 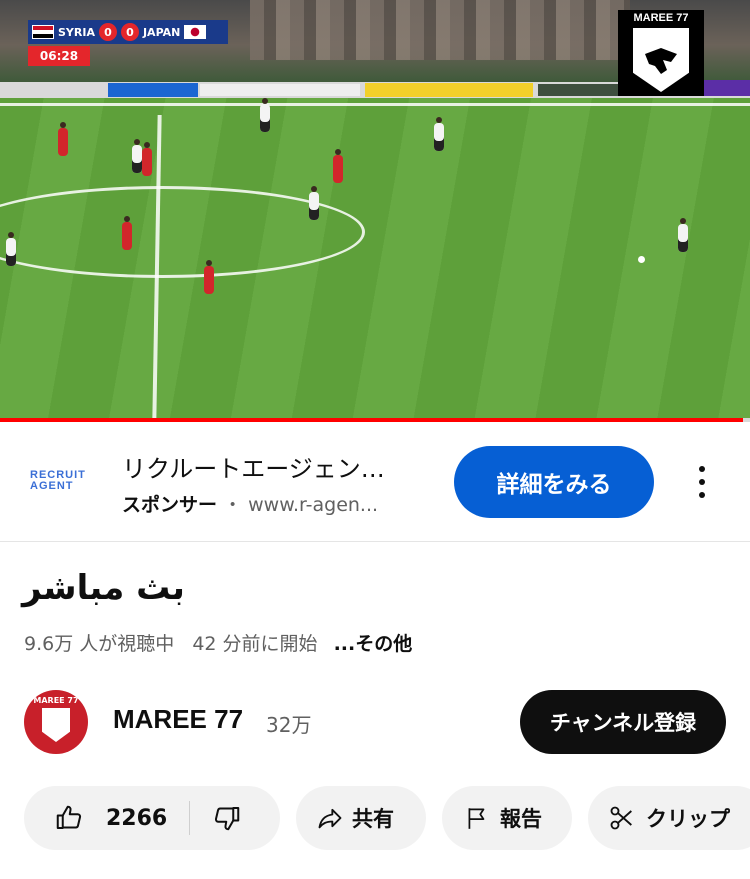 What do you see at coordinates (107, 32) in the screenshot?
I see `score-home: 0` at bounding box center [107, 32].